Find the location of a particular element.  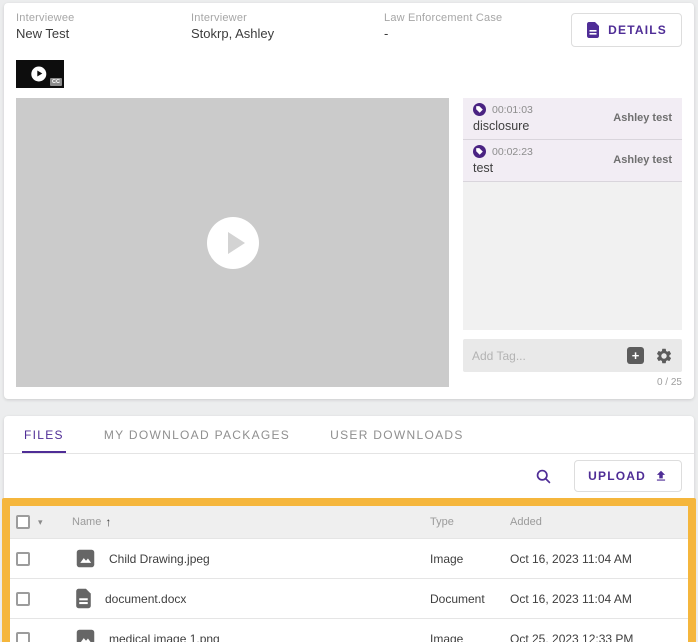

column-header-name: Name ↑ is located at coordinates (248, 522).